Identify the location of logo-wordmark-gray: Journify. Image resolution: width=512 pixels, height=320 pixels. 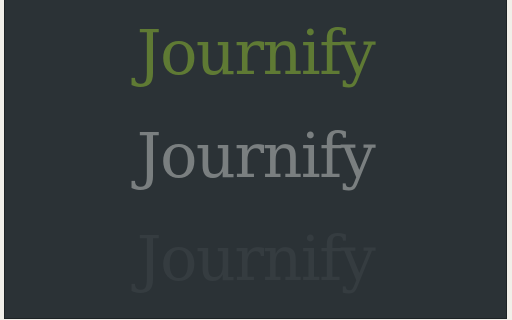
(256, 155).